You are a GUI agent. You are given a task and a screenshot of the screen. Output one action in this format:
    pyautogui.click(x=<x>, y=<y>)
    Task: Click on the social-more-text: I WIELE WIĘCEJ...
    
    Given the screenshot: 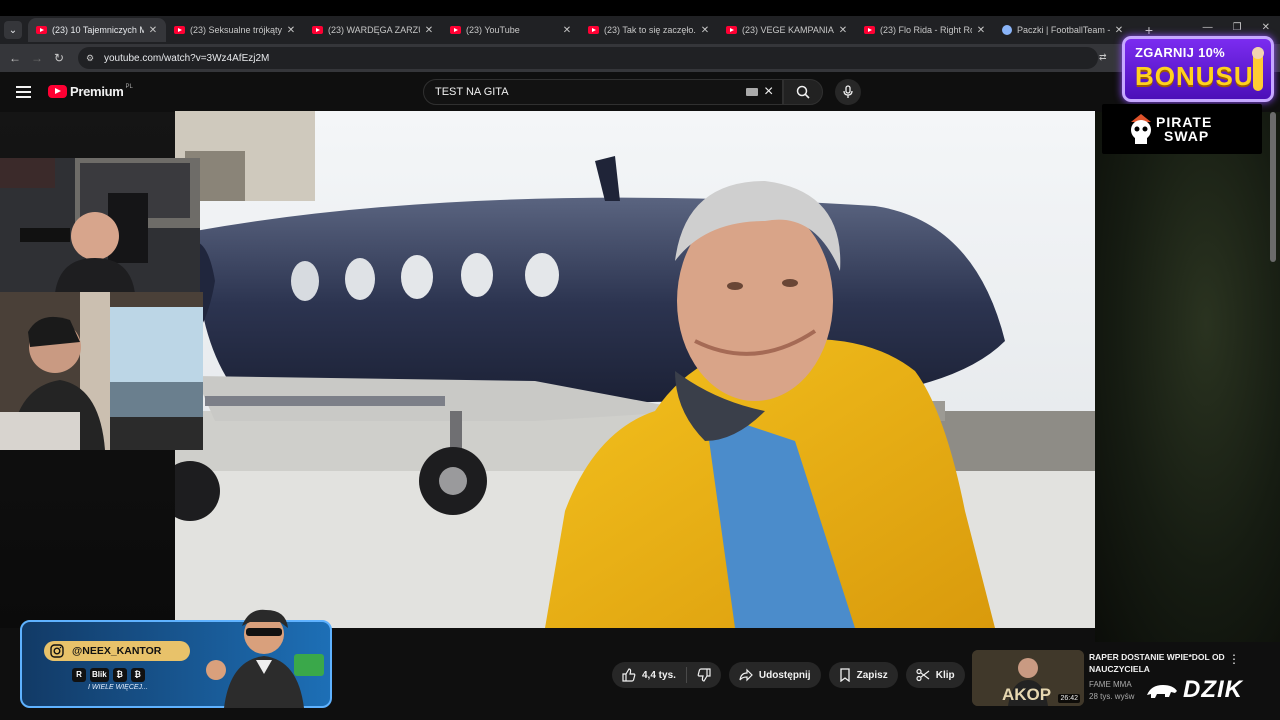 What is the action you would take?
    pyautogui.click(x=118, y=687)
    